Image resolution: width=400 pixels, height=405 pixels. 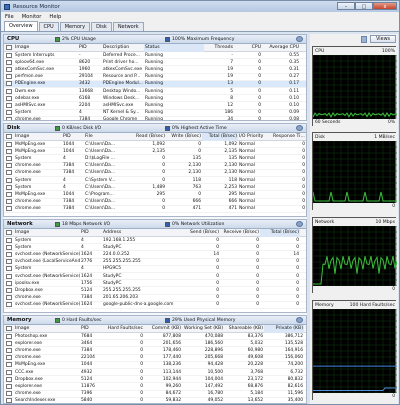 What do you see at coordinates (122, 329) in the screenshot?
I see `col-hard-faults: Hard Faults/sec` at bounding box center [122, 329].